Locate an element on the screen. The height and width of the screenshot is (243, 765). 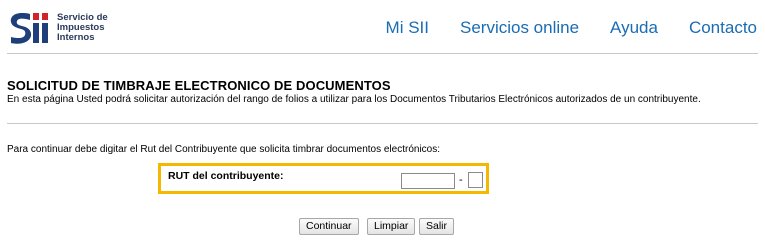
nav-servicios-online: Servicios online is located at coordinates (519, 28).